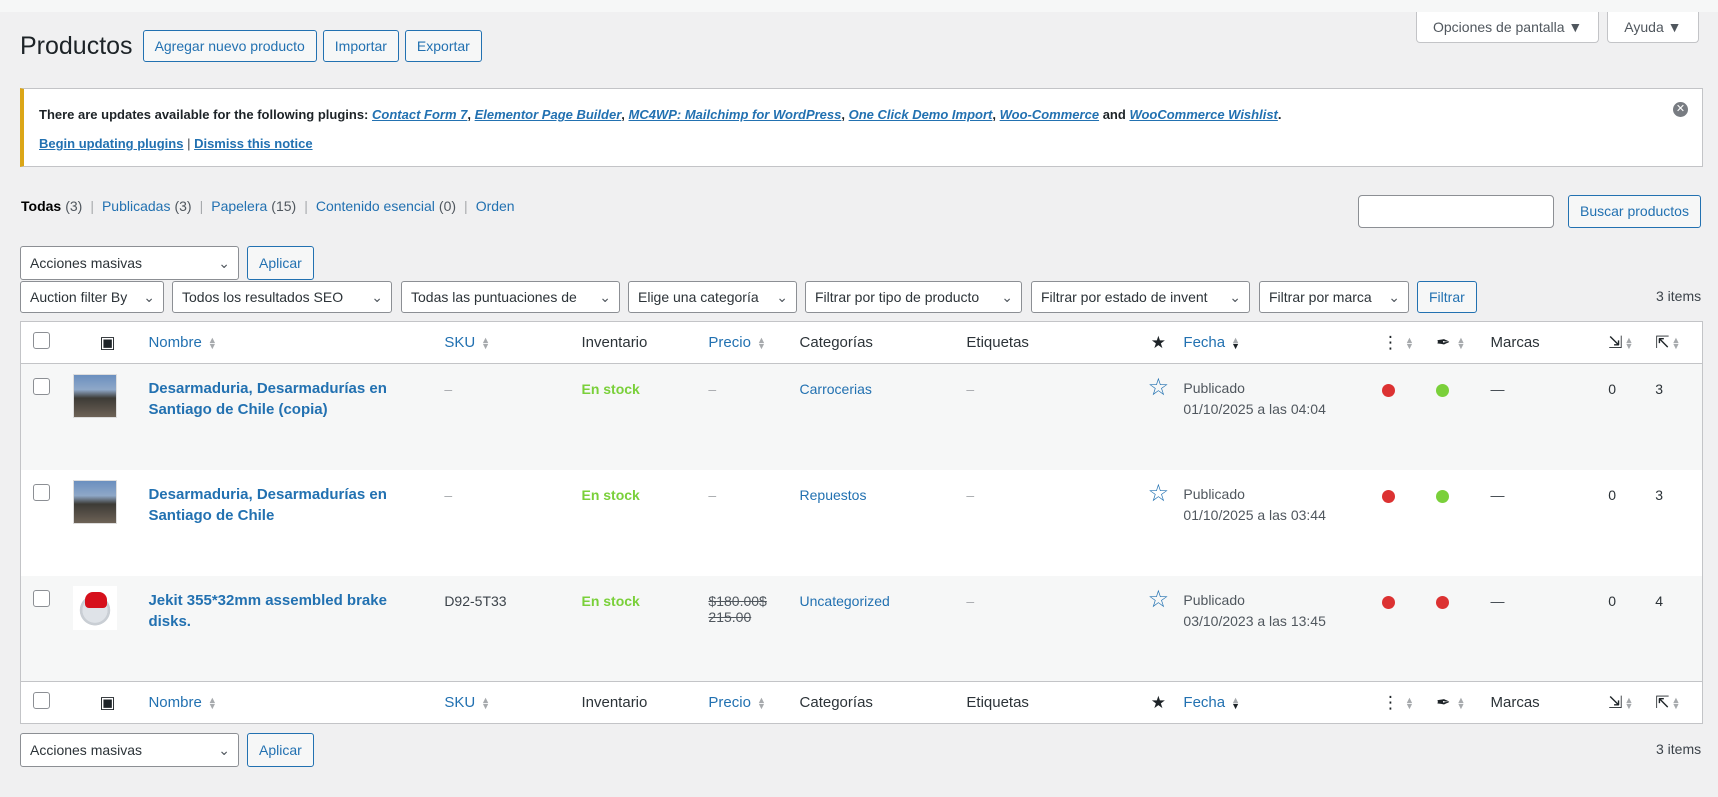  Describe the element at coordinates (1680, 109) in the screenshot. I see `close-icon: ✕` at that location.